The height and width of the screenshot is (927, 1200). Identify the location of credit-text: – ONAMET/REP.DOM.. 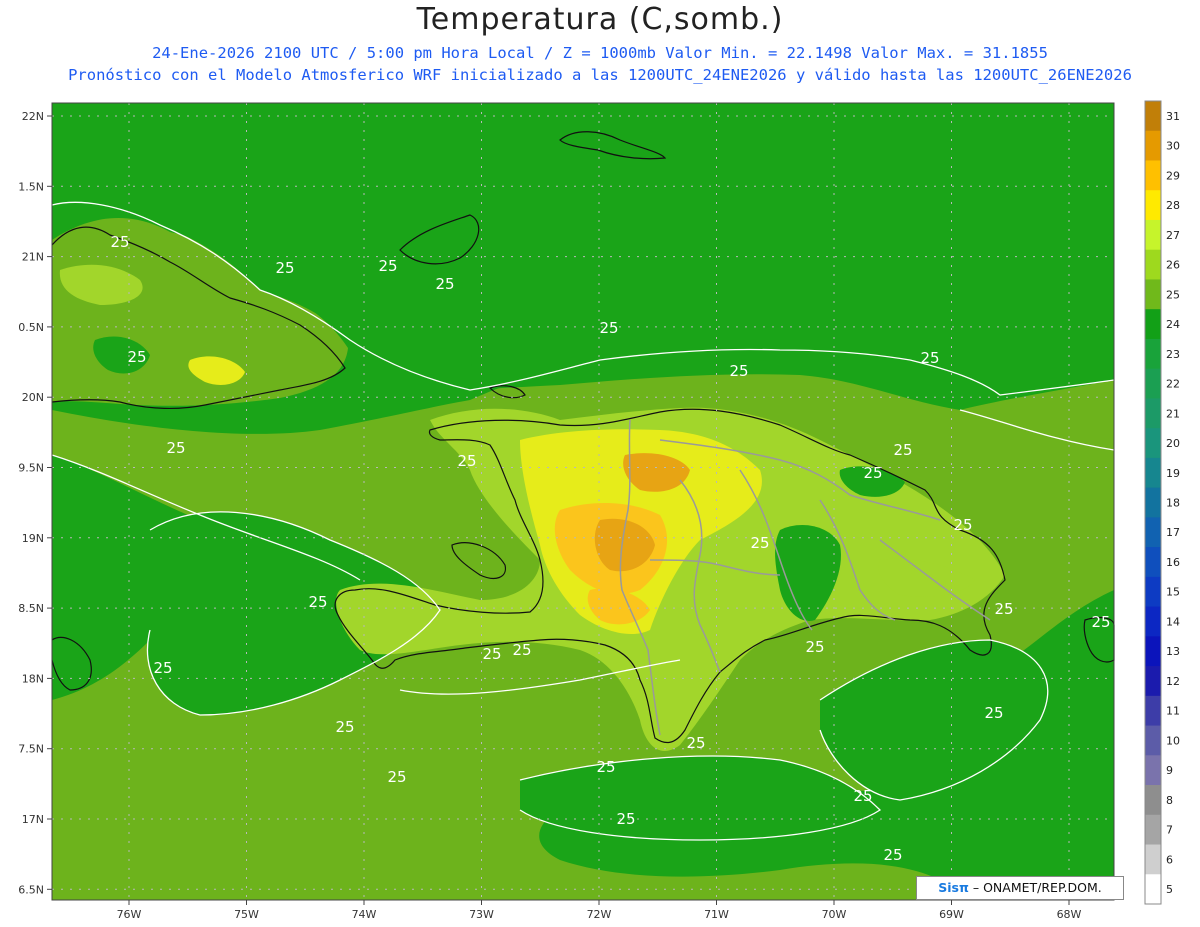
(1035, 887).